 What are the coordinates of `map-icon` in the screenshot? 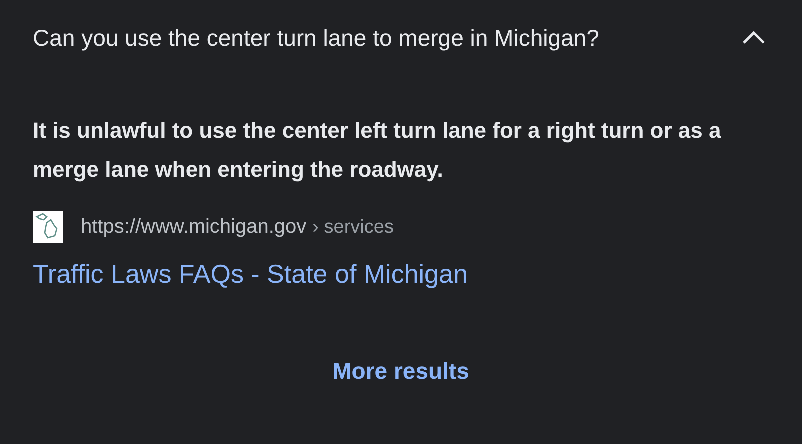 It's located at (48, 227).